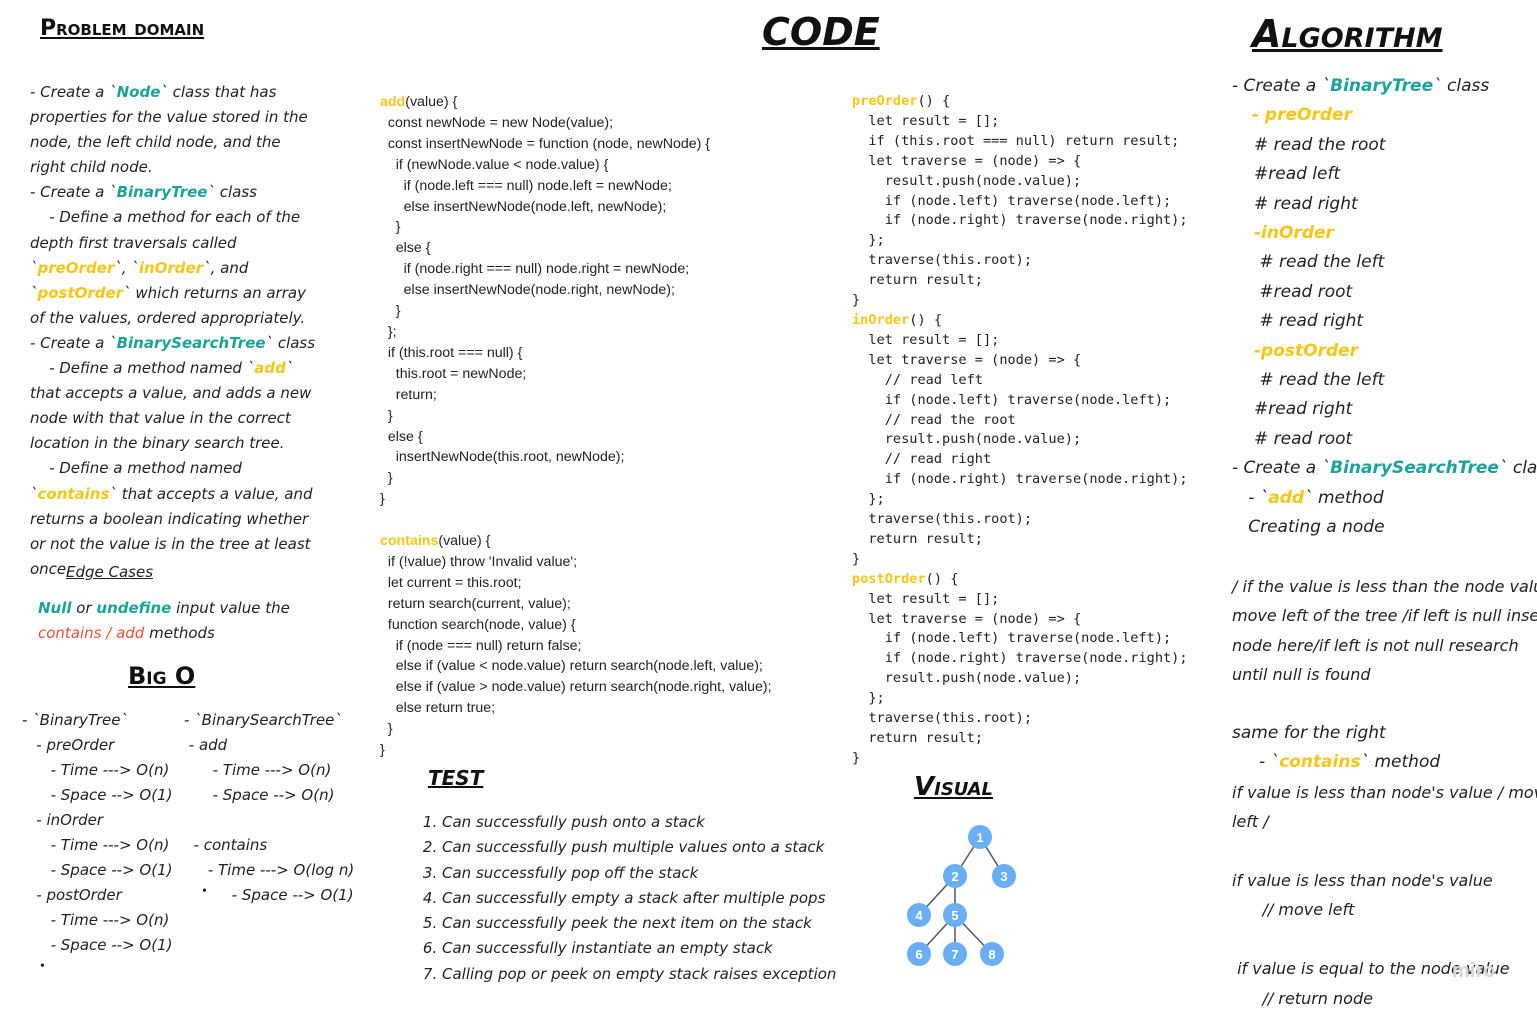 This screenshot has width=1537, height=1016. Describe the element at coordinates (1361, 86) in the screenshot. I see `algo-binarytree-line: - Create a `BinaryTree` class` at that location.